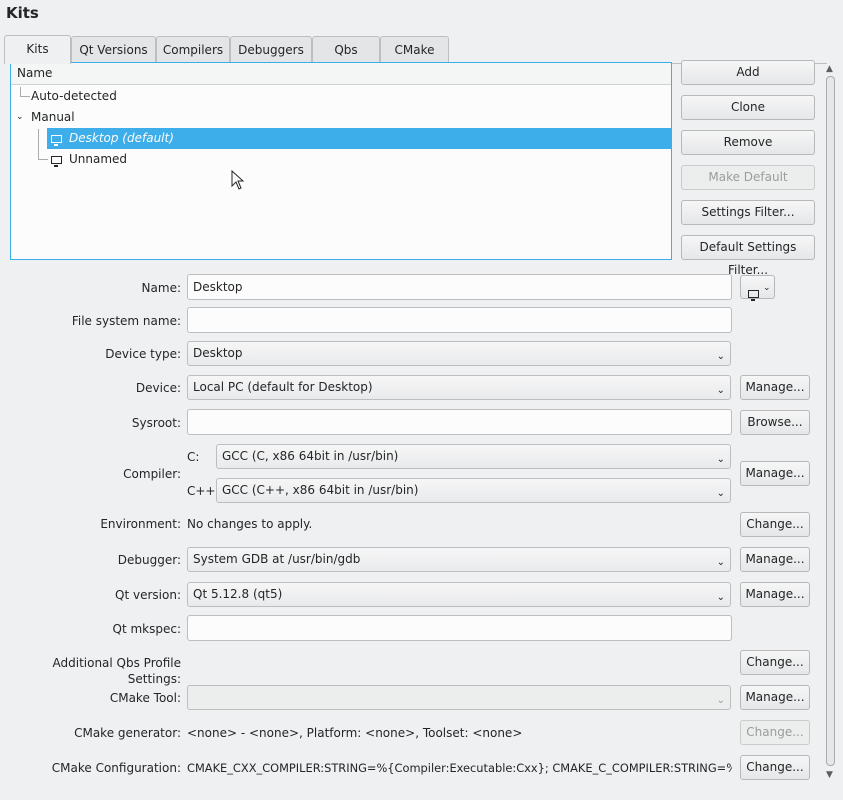 The image size is (843, 800). Describe the element at coordinates (748, 72) in the screenshot. I see `add-kit-button: Add` at that location.